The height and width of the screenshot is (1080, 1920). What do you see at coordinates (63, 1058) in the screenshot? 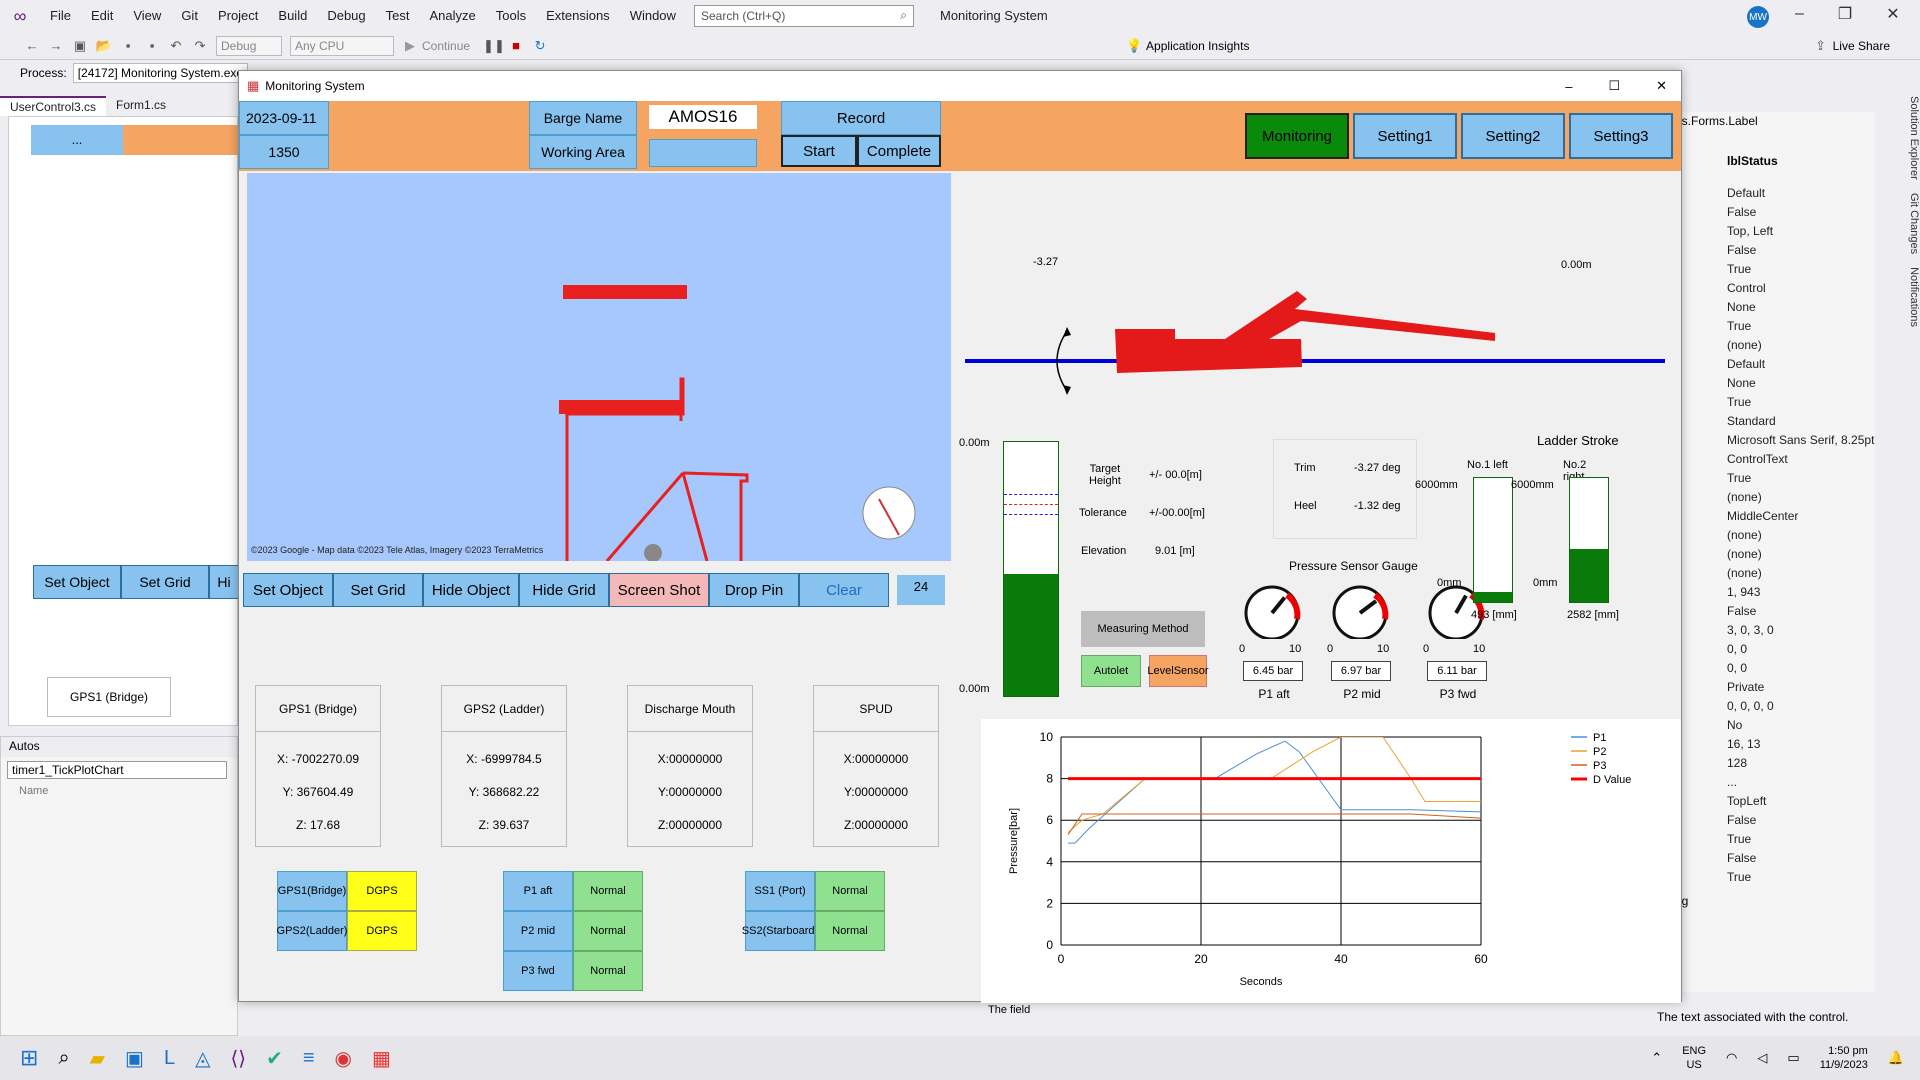
I see `search-taskbar-icon: ⌕` at bounding box center [63, 1058].